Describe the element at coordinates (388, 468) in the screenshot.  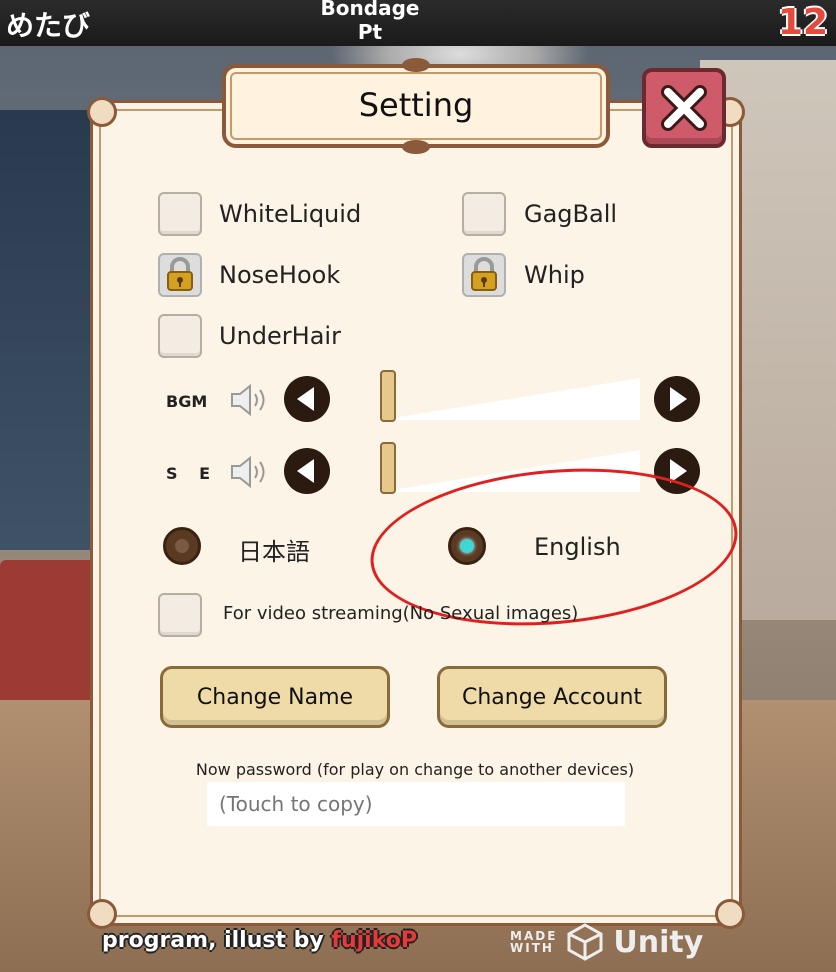
I see `se-volume-knob` at that location.